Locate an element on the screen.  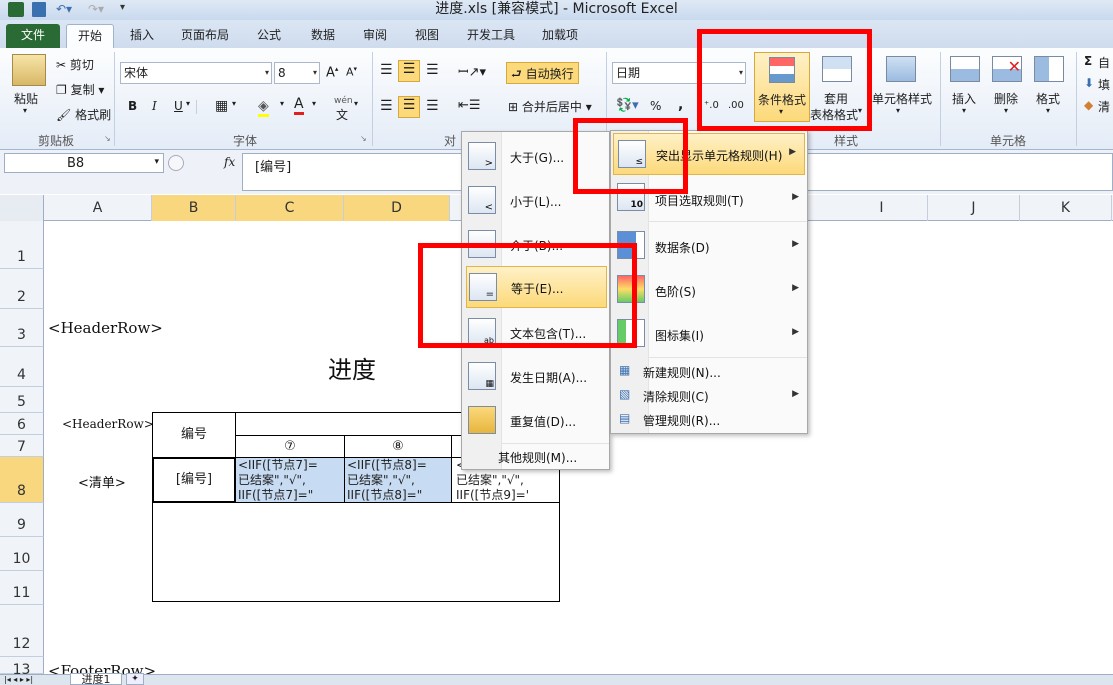
row-header-10: 10 is located at coordinates (22, 554).